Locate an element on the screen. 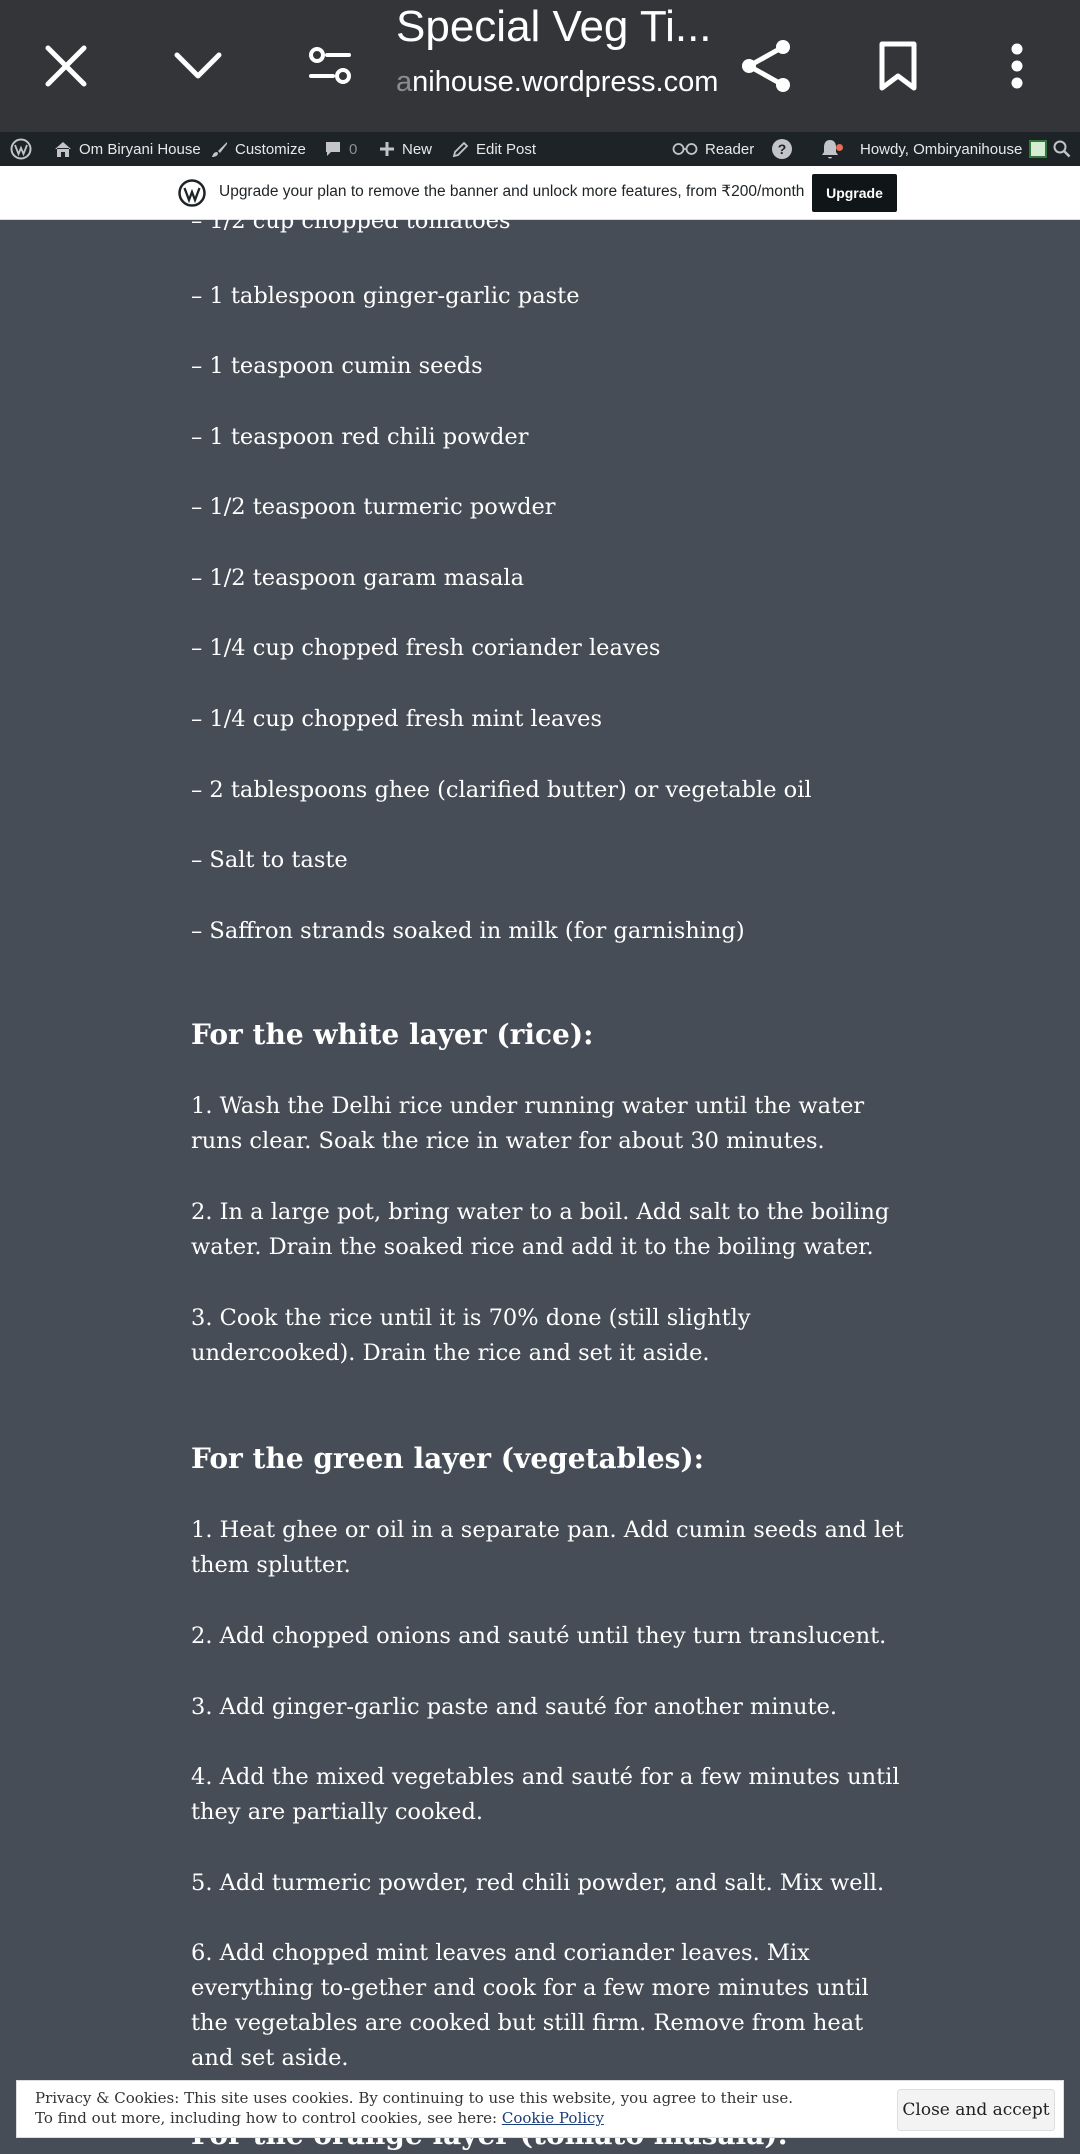  wordpress-icon is located at coordinates (21, 149).